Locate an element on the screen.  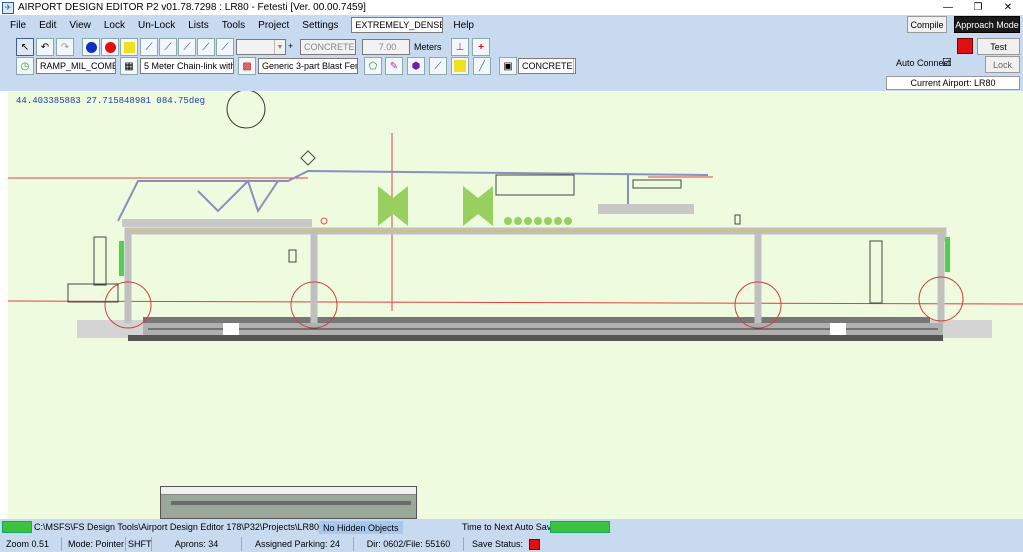
menu-view: View is located at coordinates (80, 25).